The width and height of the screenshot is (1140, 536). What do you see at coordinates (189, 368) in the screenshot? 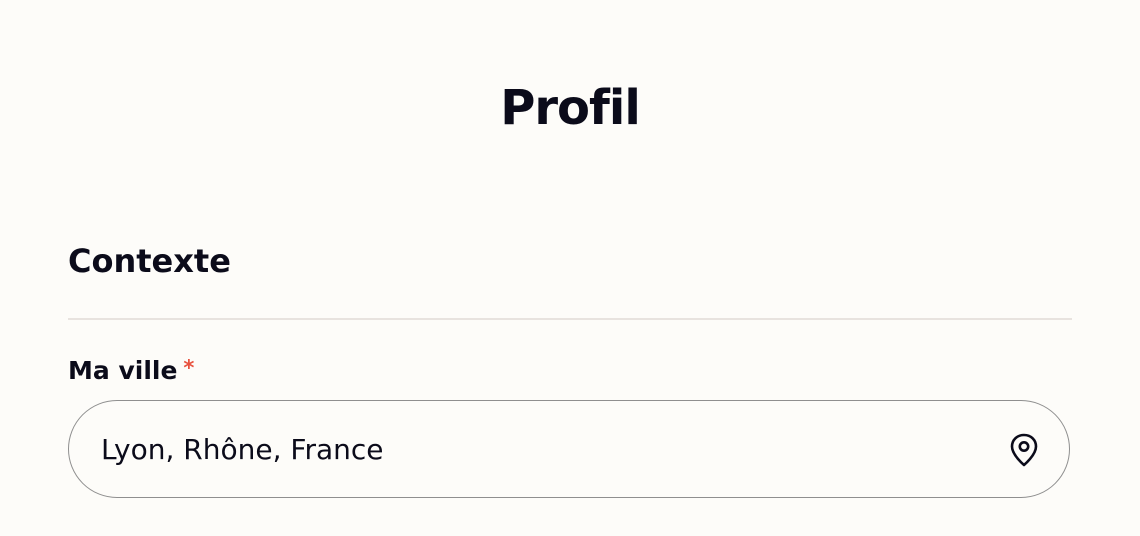
I see `required-marker: *` at bounding box center [189, 368].